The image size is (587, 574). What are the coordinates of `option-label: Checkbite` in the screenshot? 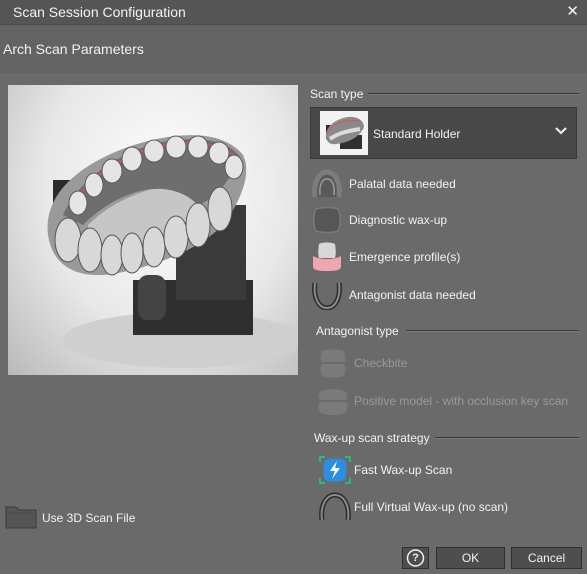 It's located at (381, 363).